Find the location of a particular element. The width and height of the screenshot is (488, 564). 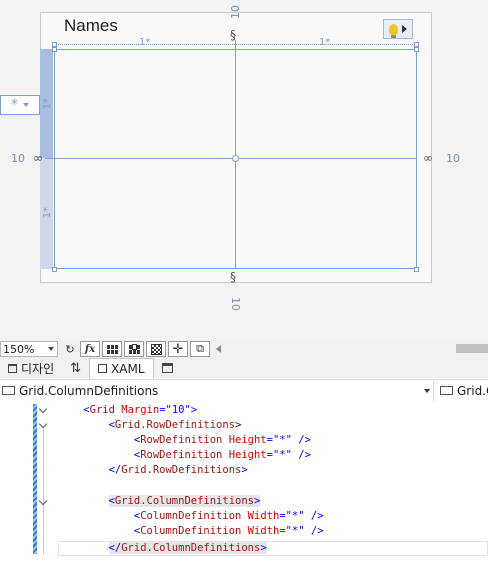

popout-icon is located at coordinates (167, 368).